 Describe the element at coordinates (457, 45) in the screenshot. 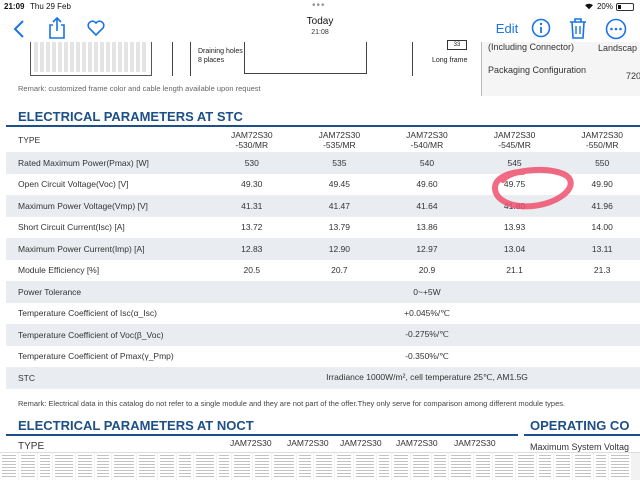

I see `dimension-box: 33` at that location.